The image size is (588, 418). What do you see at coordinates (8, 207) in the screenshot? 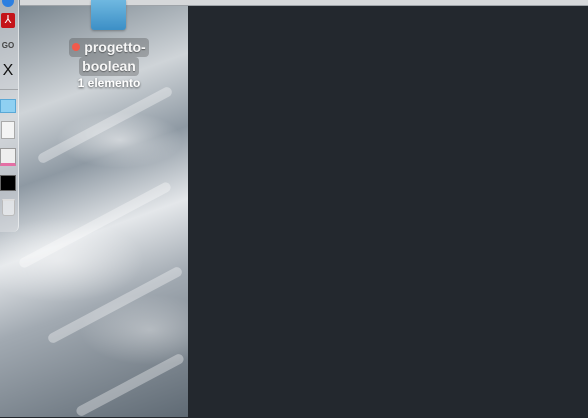
I see `trash-icon` at bounding box center [8, 207].